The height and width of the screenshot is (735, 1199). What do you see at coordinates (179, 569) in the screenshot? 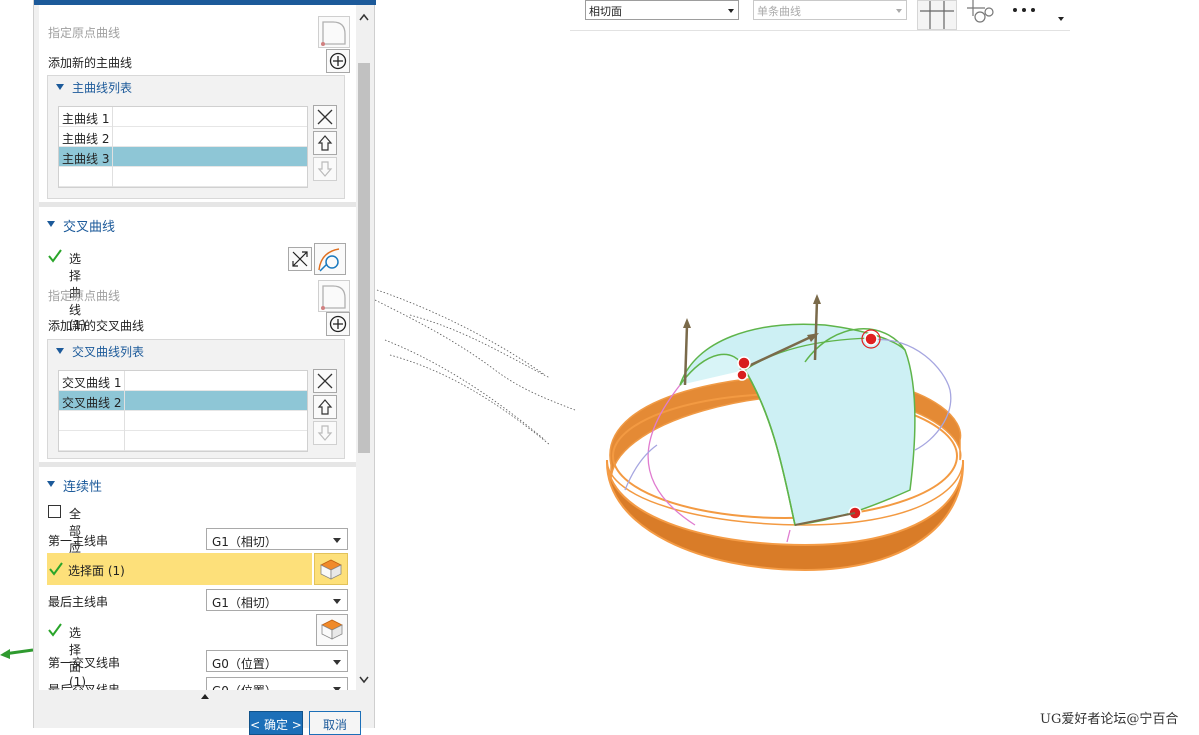
I see `select-face-row-highlighted: 选择面 (1)` at bounding box center [179, 569].